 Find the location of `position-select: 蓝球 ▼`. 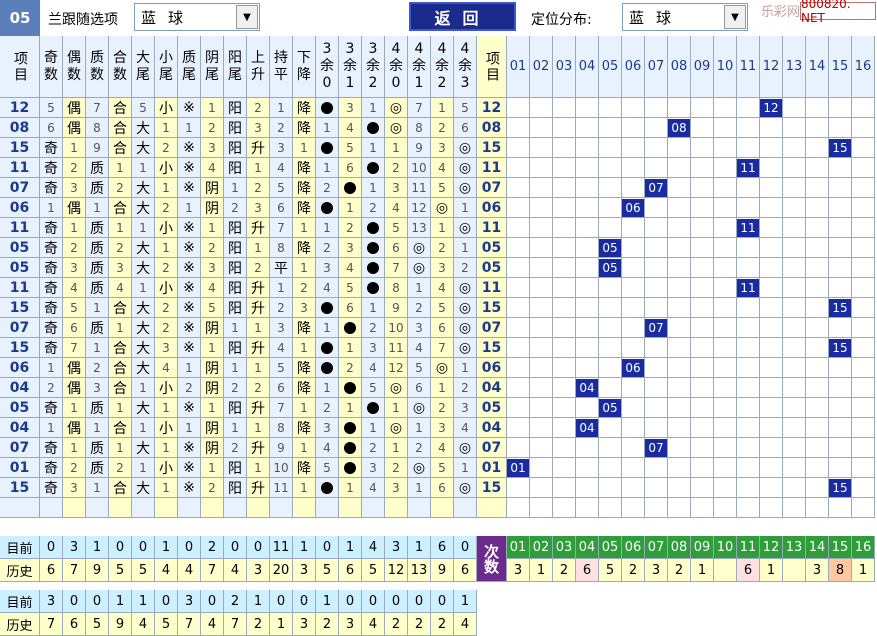

position-select: 蓝球 ▼ is located at coordinates (685, 17).